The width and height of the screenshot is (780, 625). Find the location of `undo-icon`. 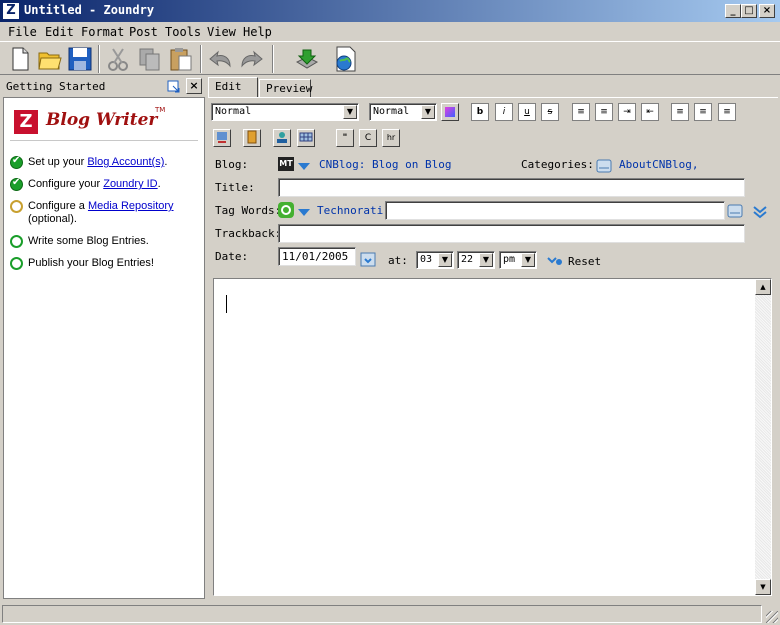

undo-icon is located at coordinates (221, 59).